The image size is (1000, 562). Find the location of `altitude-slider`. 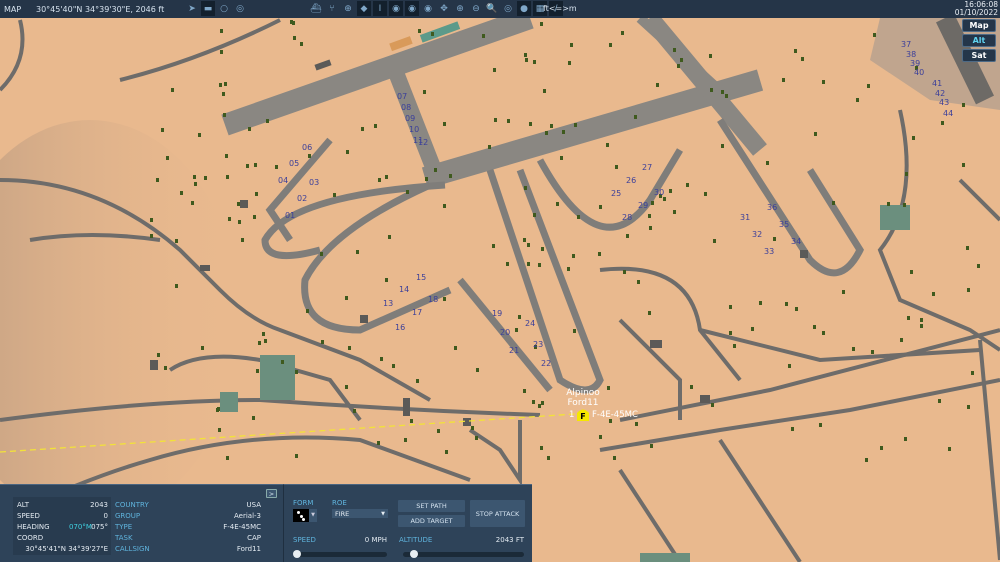

altitude-slider is located at coordinates (463, 554).